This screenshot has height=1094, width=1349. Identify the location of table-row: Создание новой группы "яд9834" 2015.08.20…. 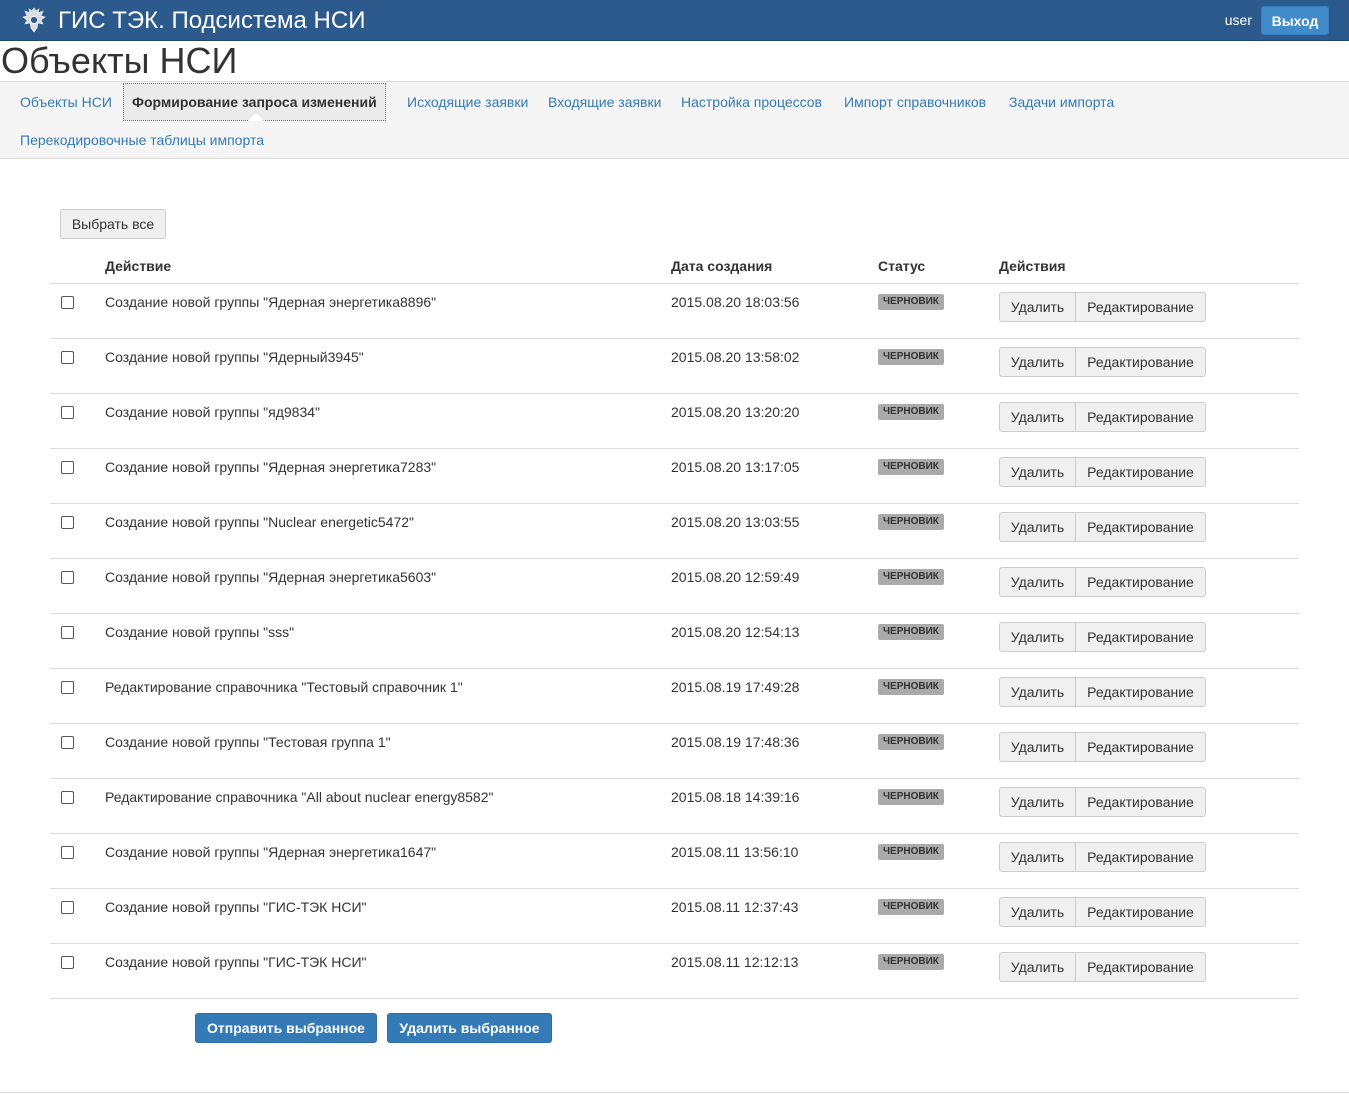
(674, 421).